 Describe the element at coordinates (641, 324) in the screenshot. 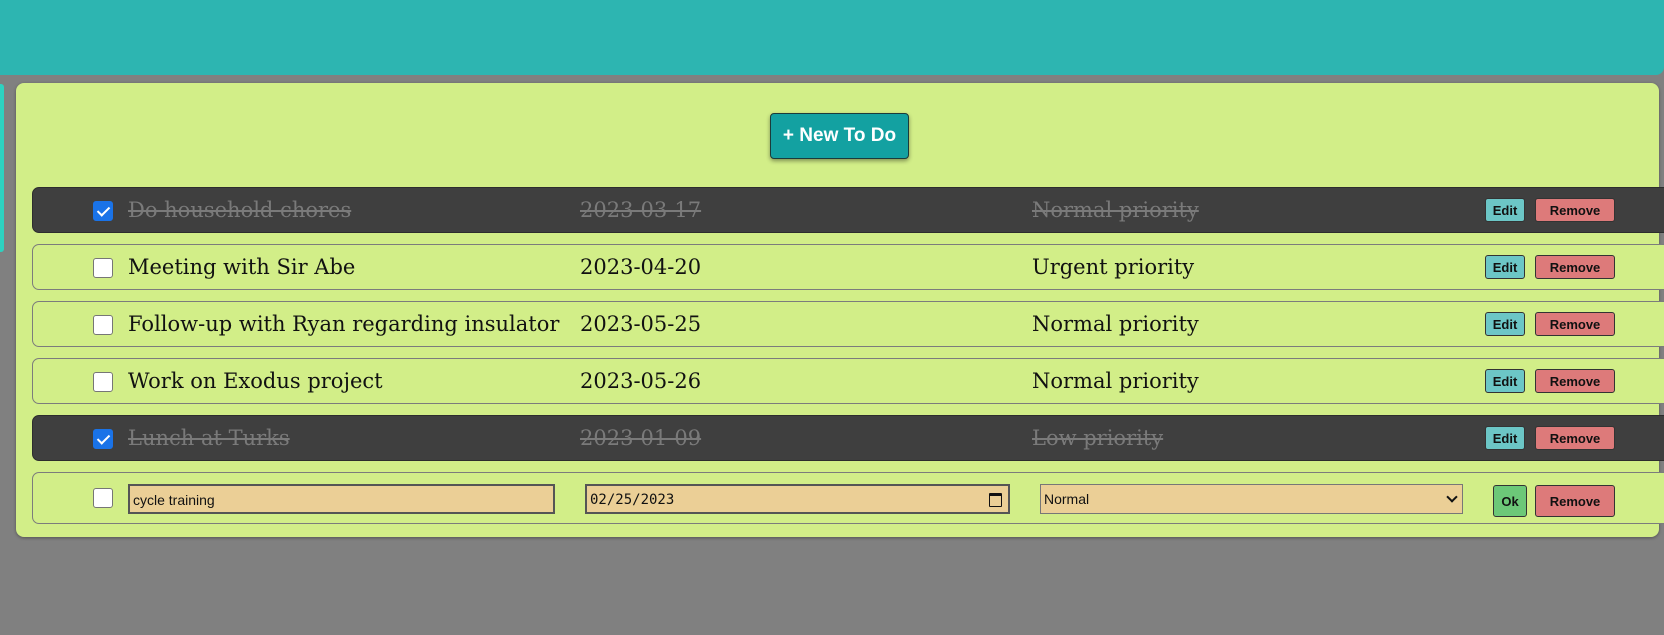

I see `todo-date: 2023-05-25` at that location.